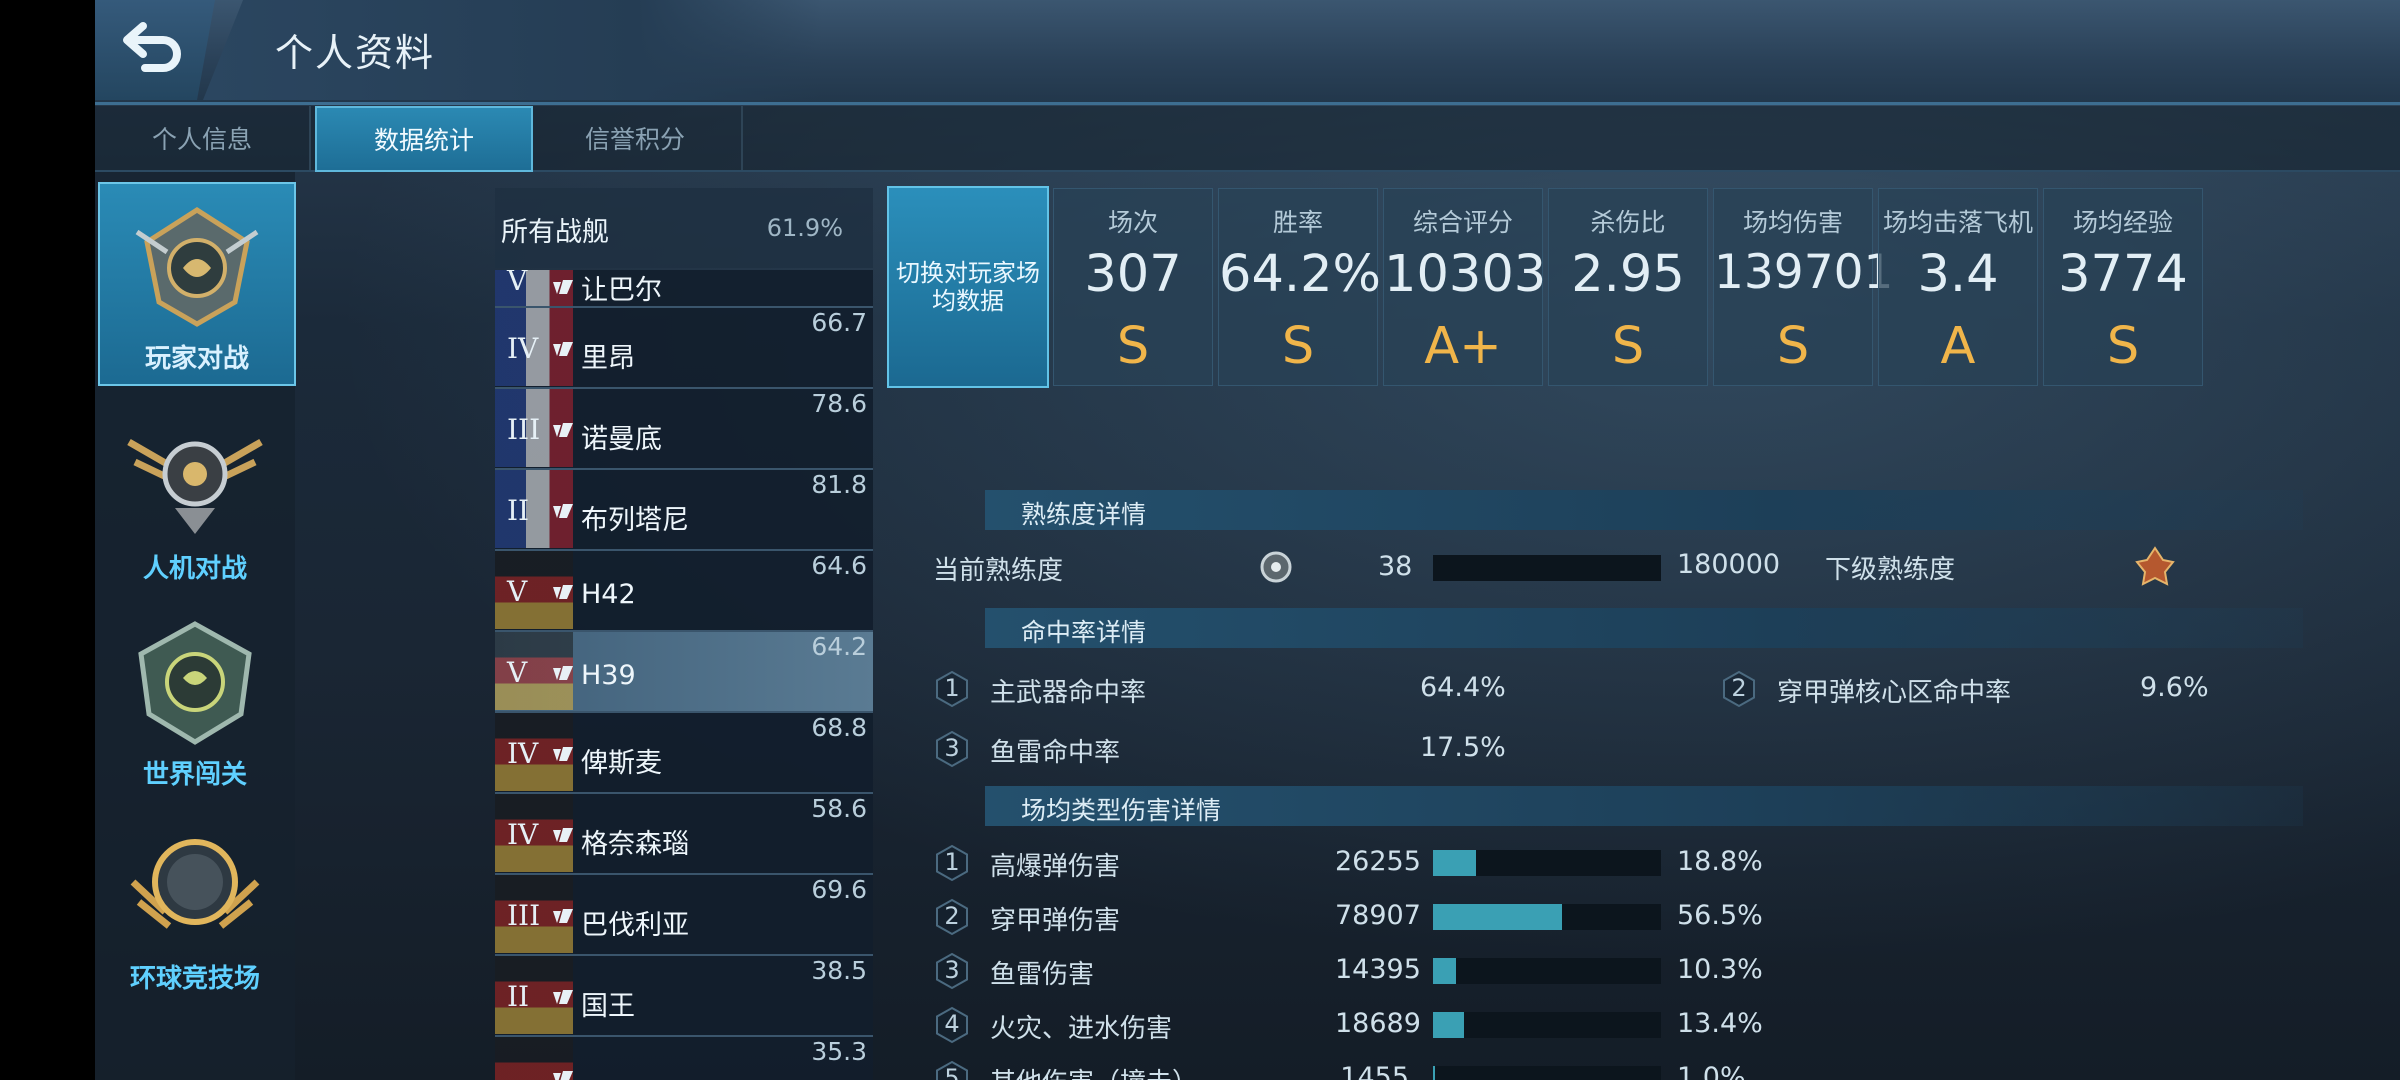 This screenshot has width=2400, height=1080. What do you see at coordinates (355, 53) in the screenshot?
I see `page-title: 个人资料` at bounding box center [355, 53].